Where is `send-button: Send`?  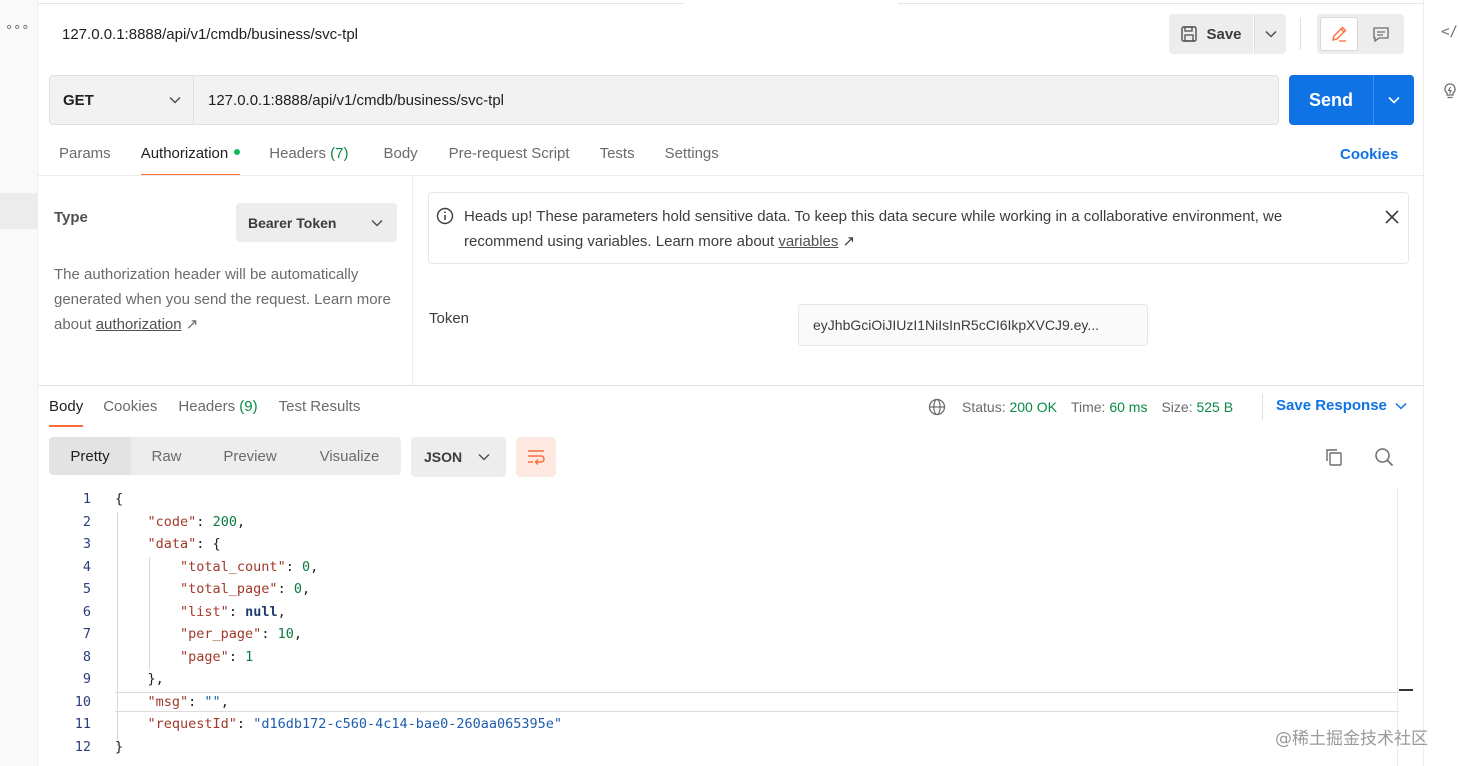 send-button: Send is located at coordinates (1331, 100).